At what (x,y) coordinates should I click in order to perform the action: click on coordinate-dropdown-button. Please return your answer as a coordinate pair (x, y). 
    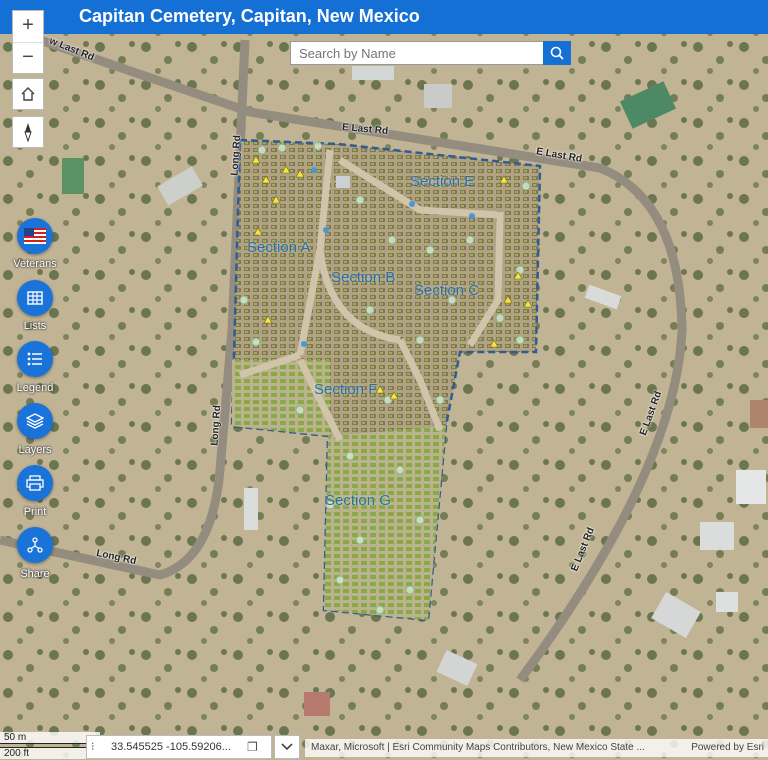
    Looking at the image, I should click on (287, 747).